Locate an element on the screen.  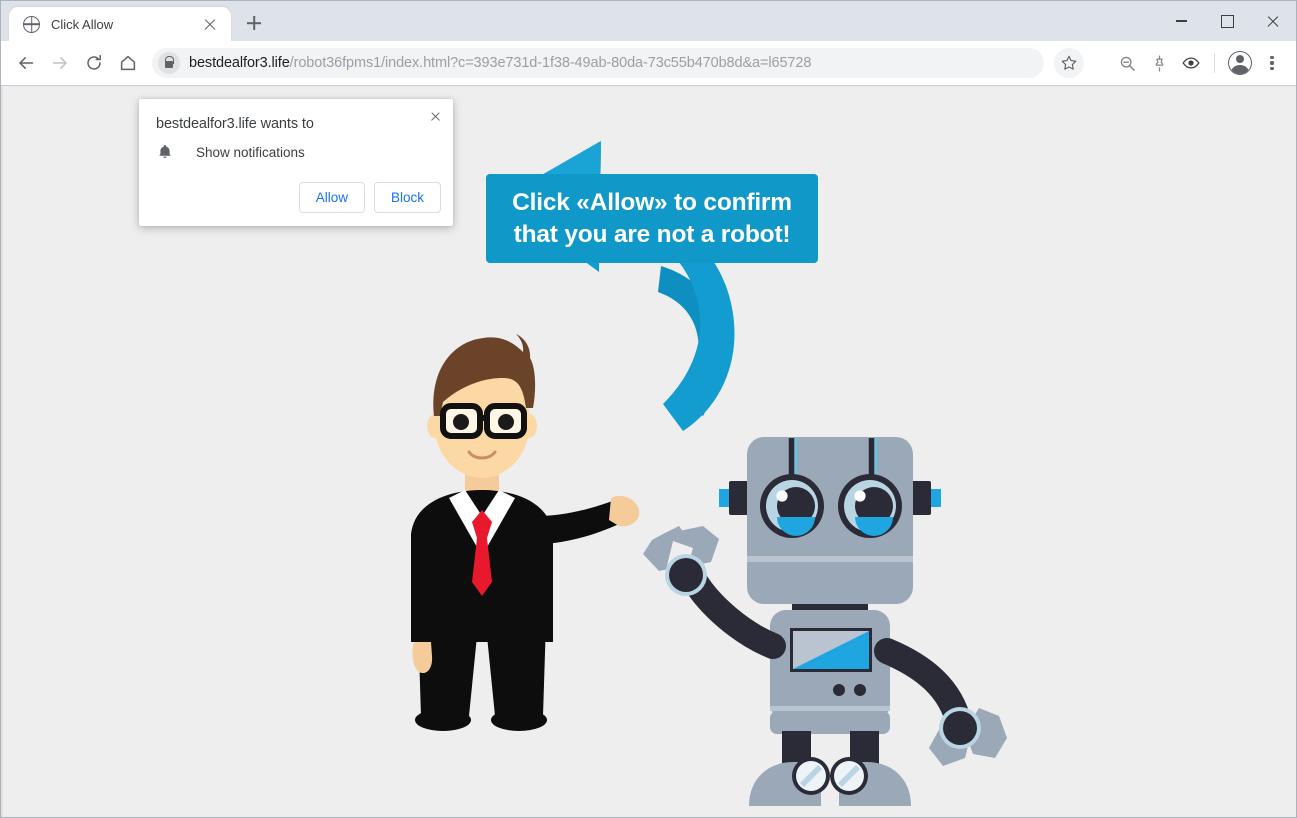
magnifier-minus-glyph is located at coordinates (1127, 63).